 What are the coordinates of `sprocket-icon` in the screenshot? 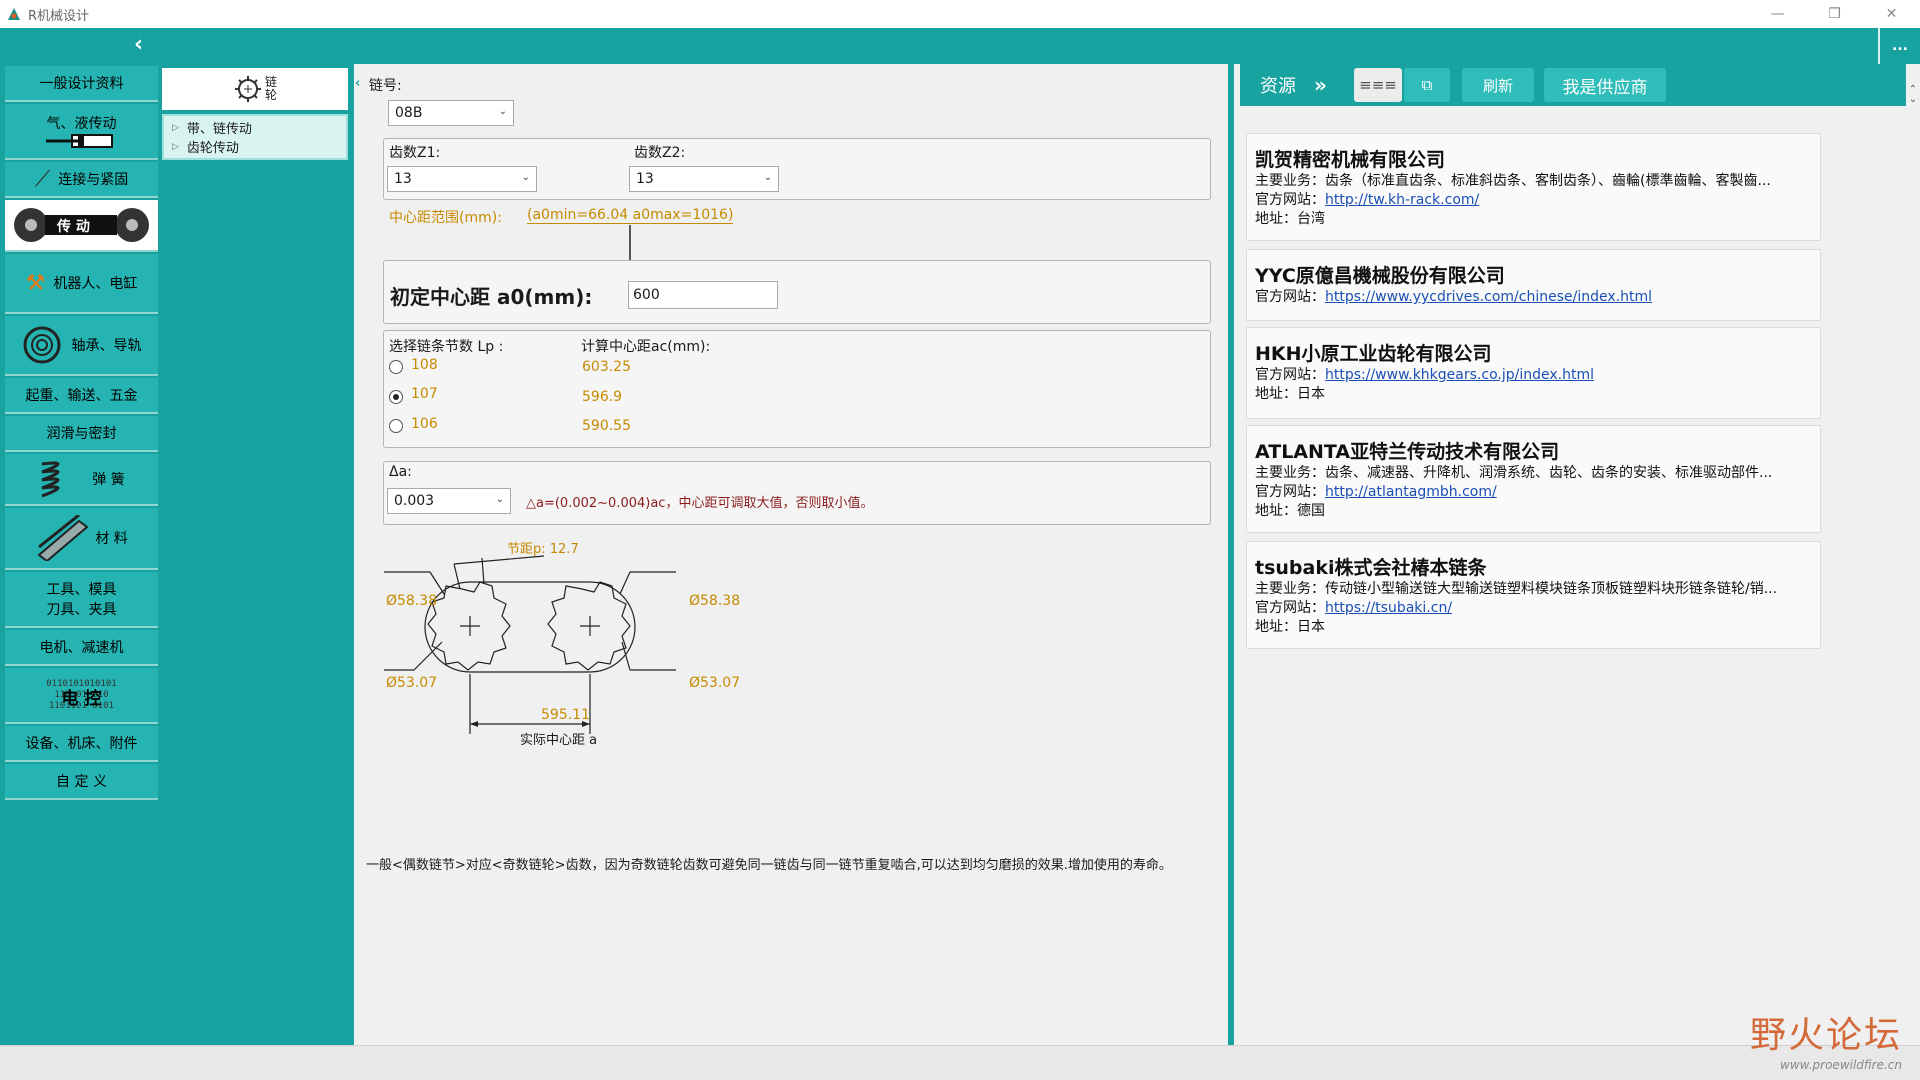 It's located at (247, 89).